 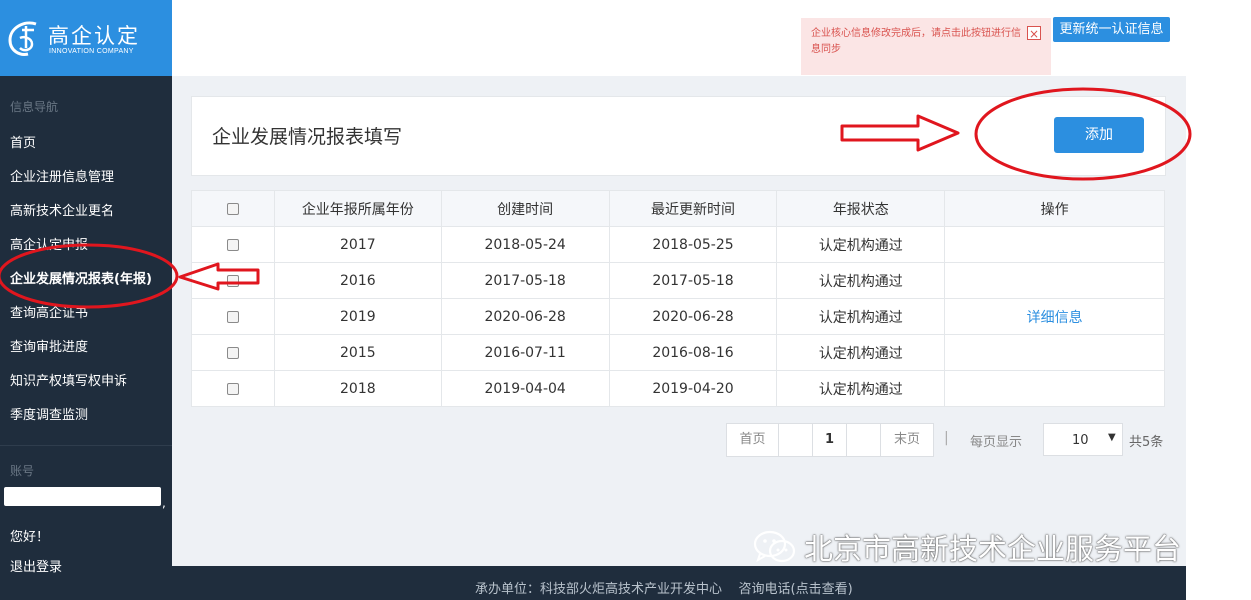 I want to click on select-all-checkbox, so click(x=232, y=208).